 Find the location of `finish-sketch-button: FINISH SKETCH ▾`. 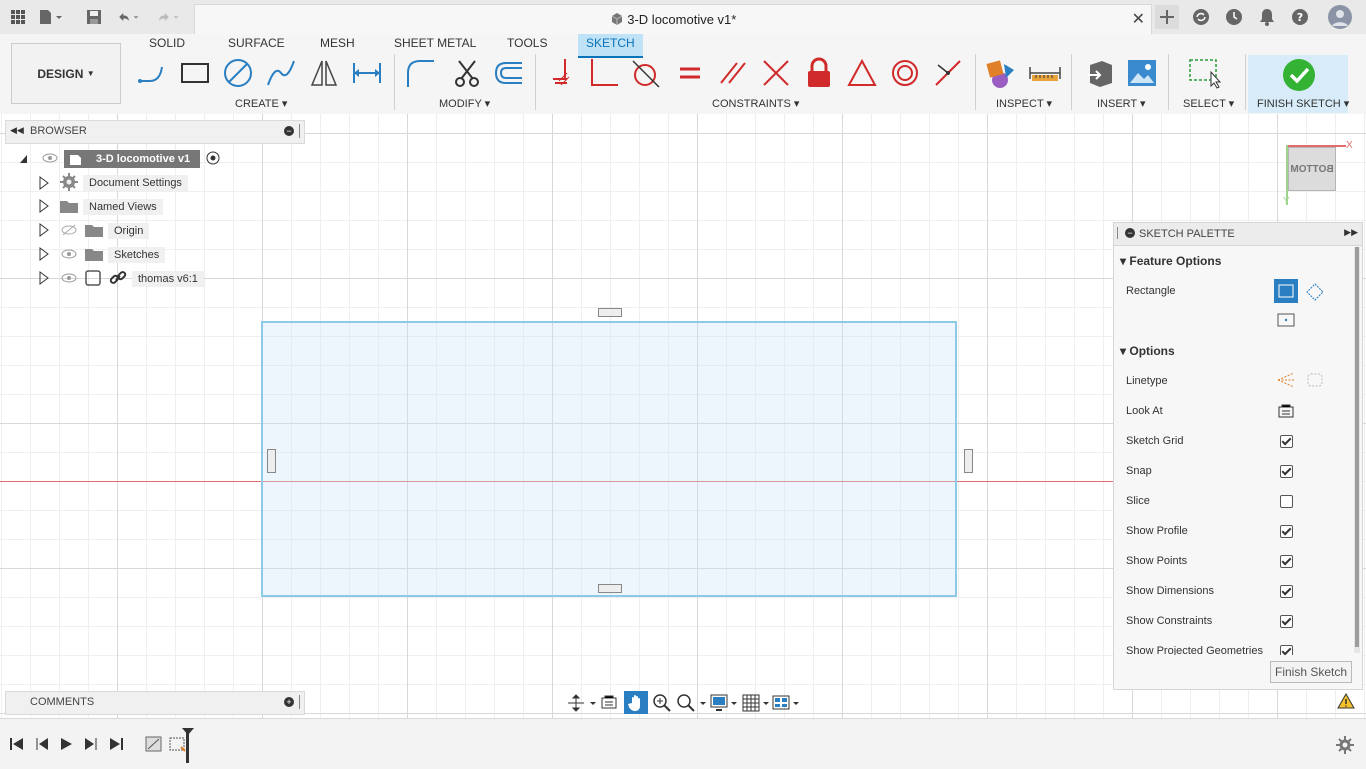

finish-sketch-button: FINISH SKETCH ▾ is located at coordinates (1298, 84).